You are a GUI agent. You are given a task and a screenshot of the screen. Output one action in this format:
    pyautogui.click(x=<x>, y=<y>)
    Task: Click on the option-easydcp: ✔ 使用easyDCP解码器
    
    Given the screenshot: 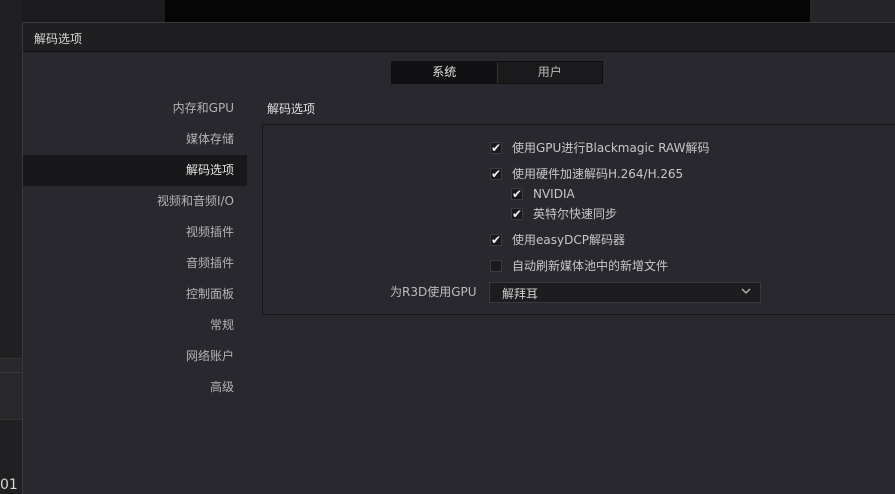 What is the action you would take?
    pyautogui.click(x=557, y=239)
    